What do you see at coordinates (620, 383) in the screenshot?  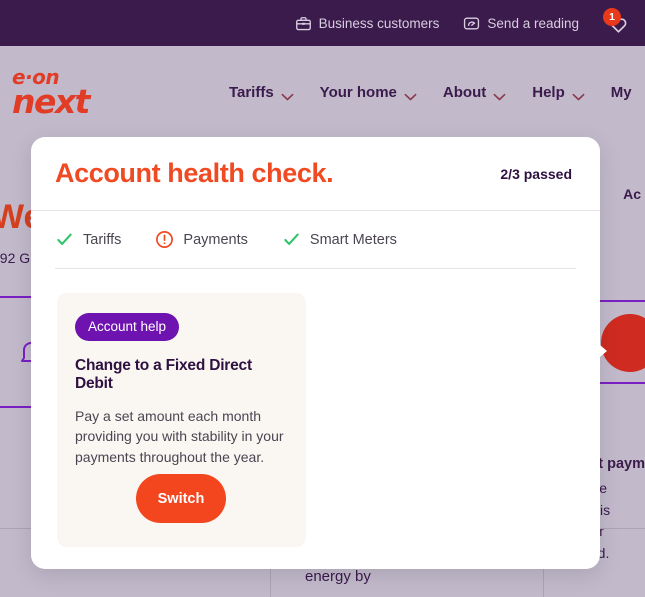 I see `background-rule-bottom` at bounding box center [620, 383].